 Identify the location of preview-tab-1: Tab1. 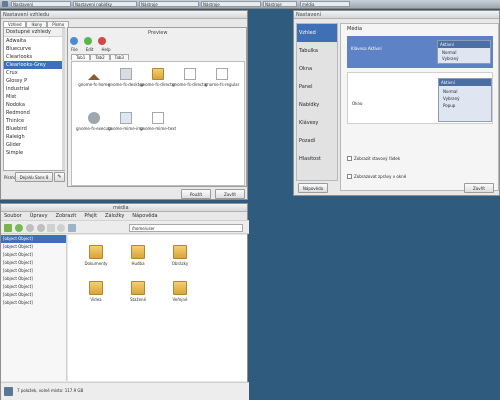
(81, 57).